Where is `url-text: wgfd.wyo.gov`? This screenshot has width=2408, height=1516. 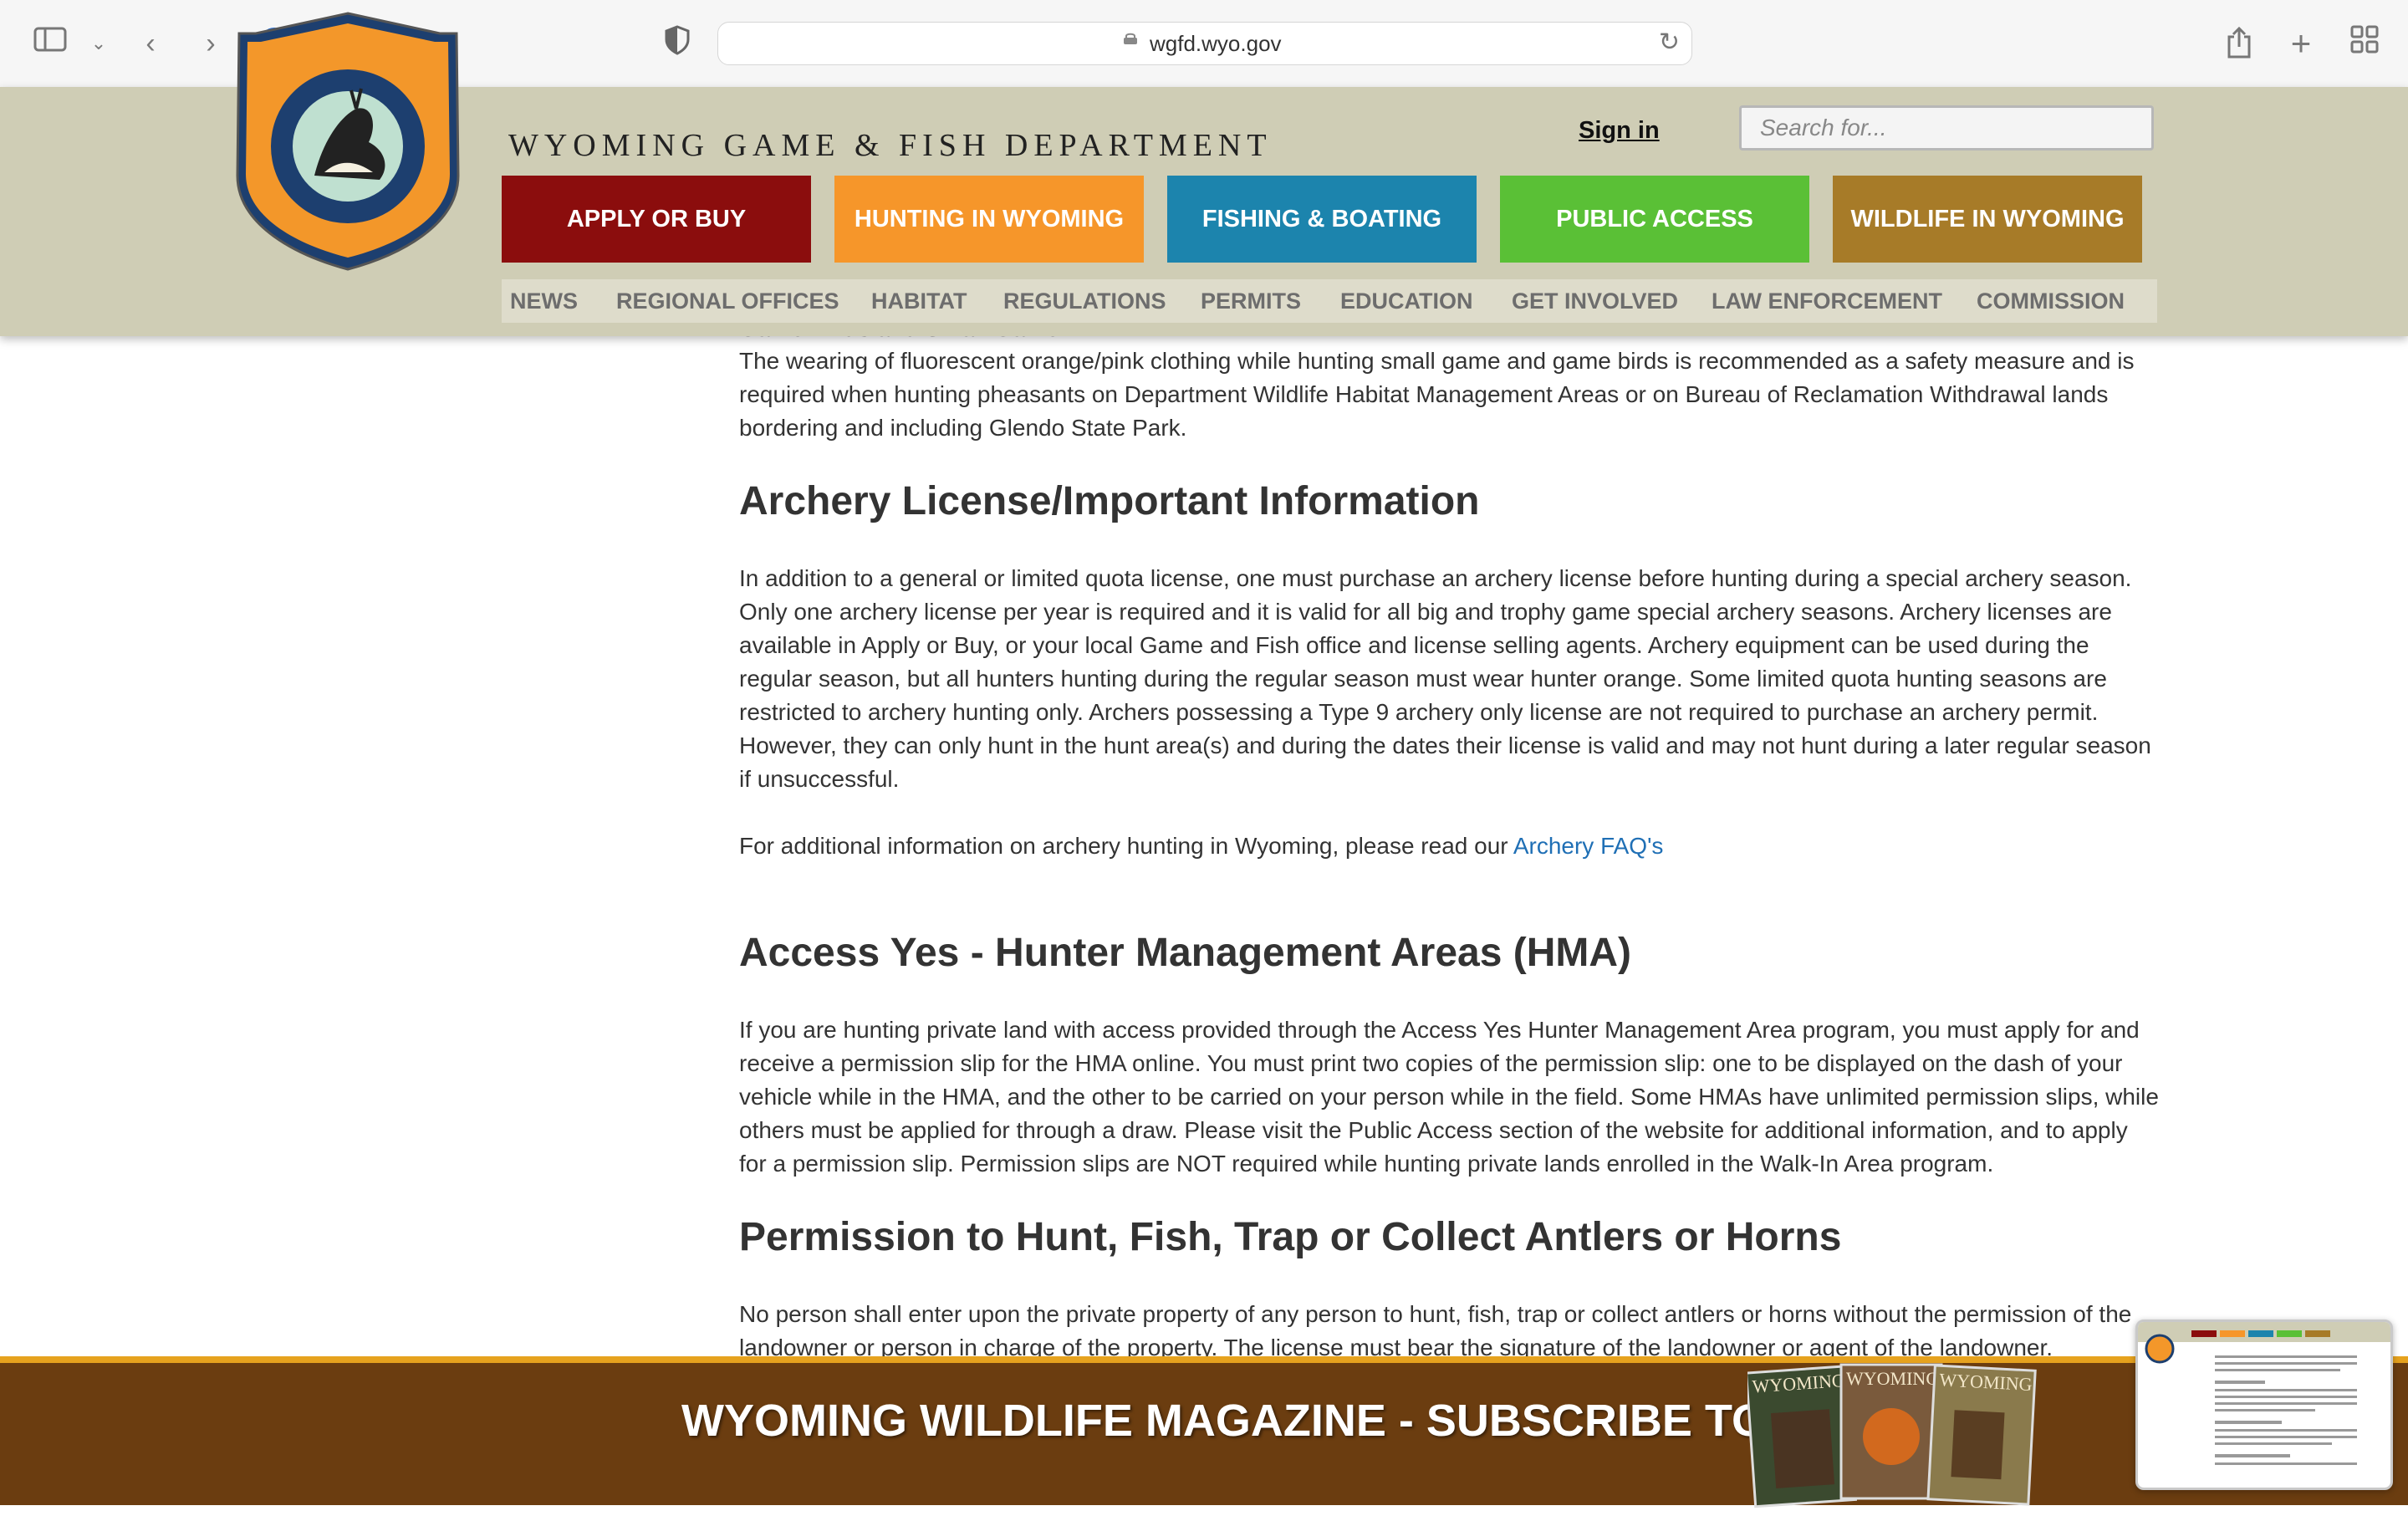 url-text: wgfd.wyo.gov is located at coordinates (1216, 43).